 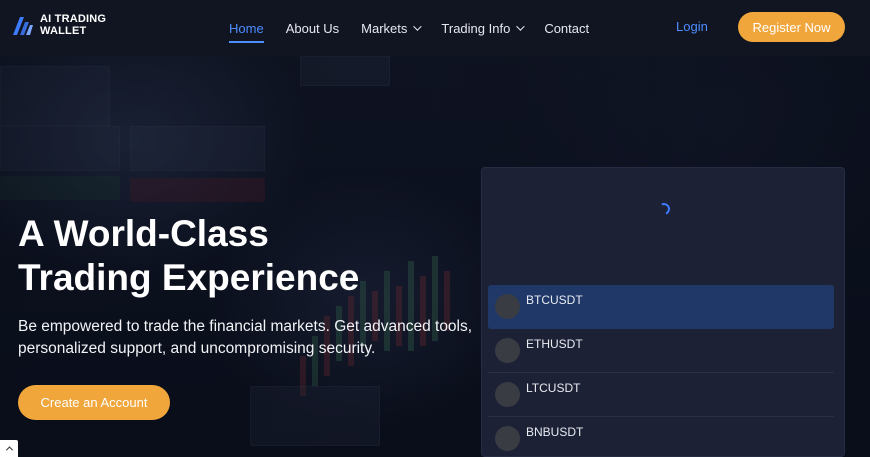 What do you see at coordinates (23, 25) in the screenshot?
I see `logo-mark-icon` at bounding box center [23, 25].